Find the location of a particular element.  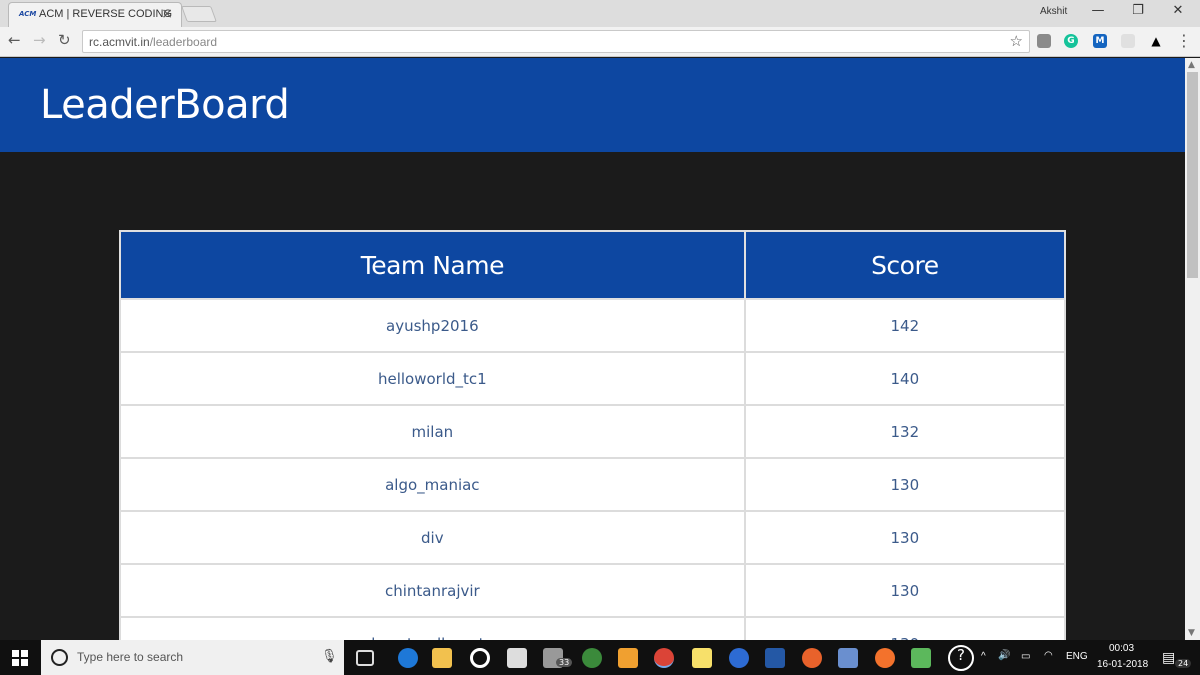

file-explorer-icon is located at coordinates (442, 658).